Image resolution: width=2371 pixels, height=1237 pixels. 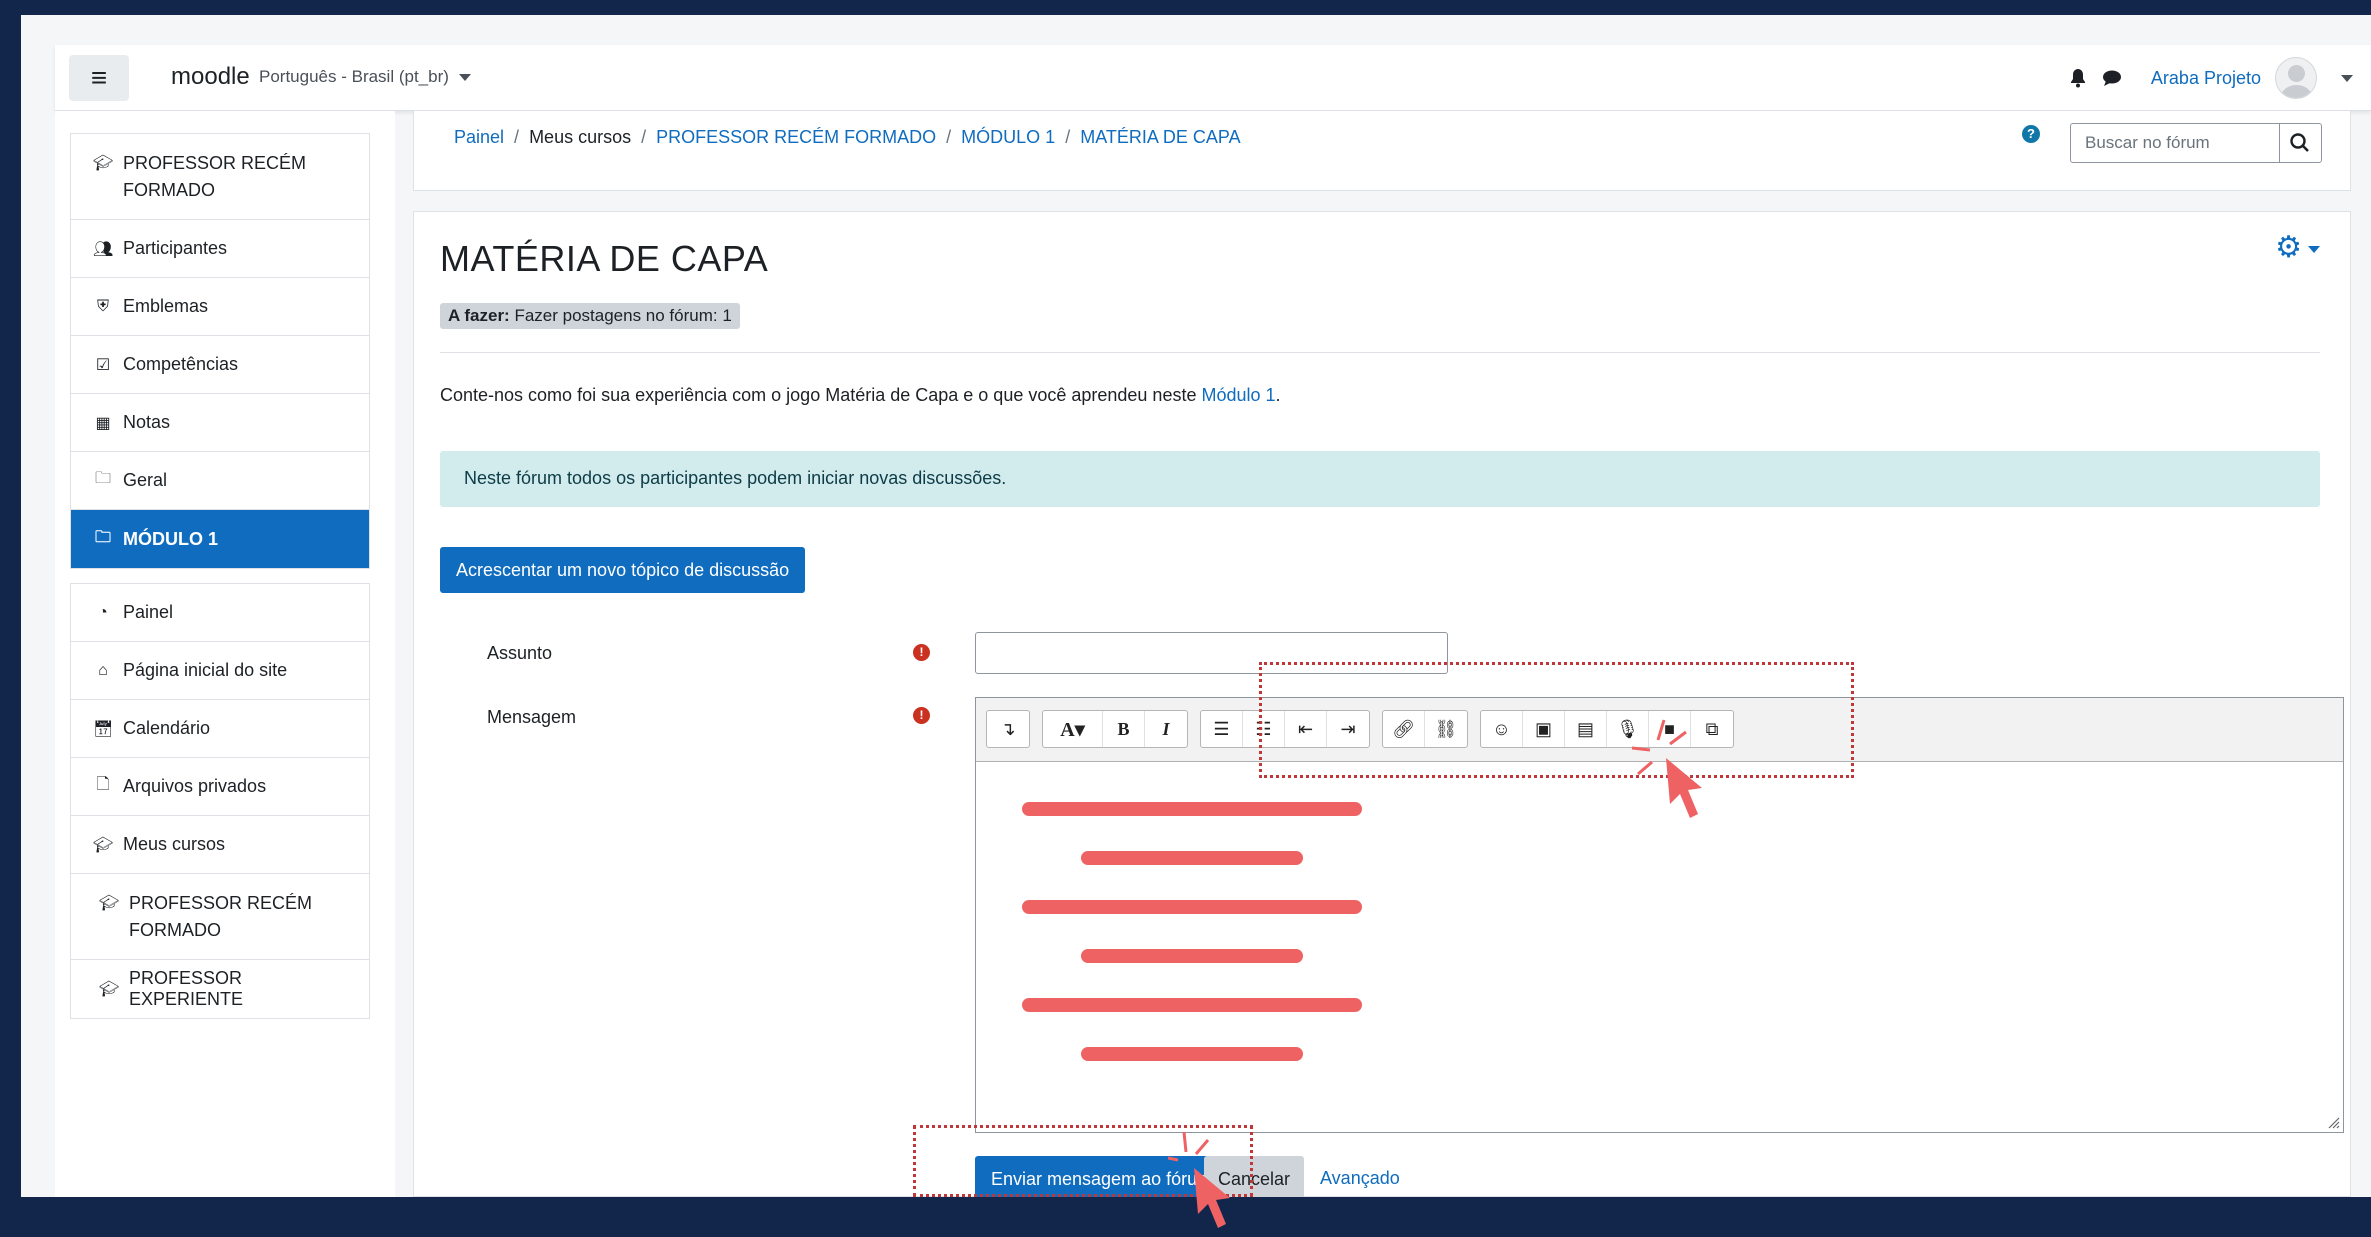 I want to click on nav-item-private-files: 🗋︎ Arquivos privados, so click(x=220, y=787).